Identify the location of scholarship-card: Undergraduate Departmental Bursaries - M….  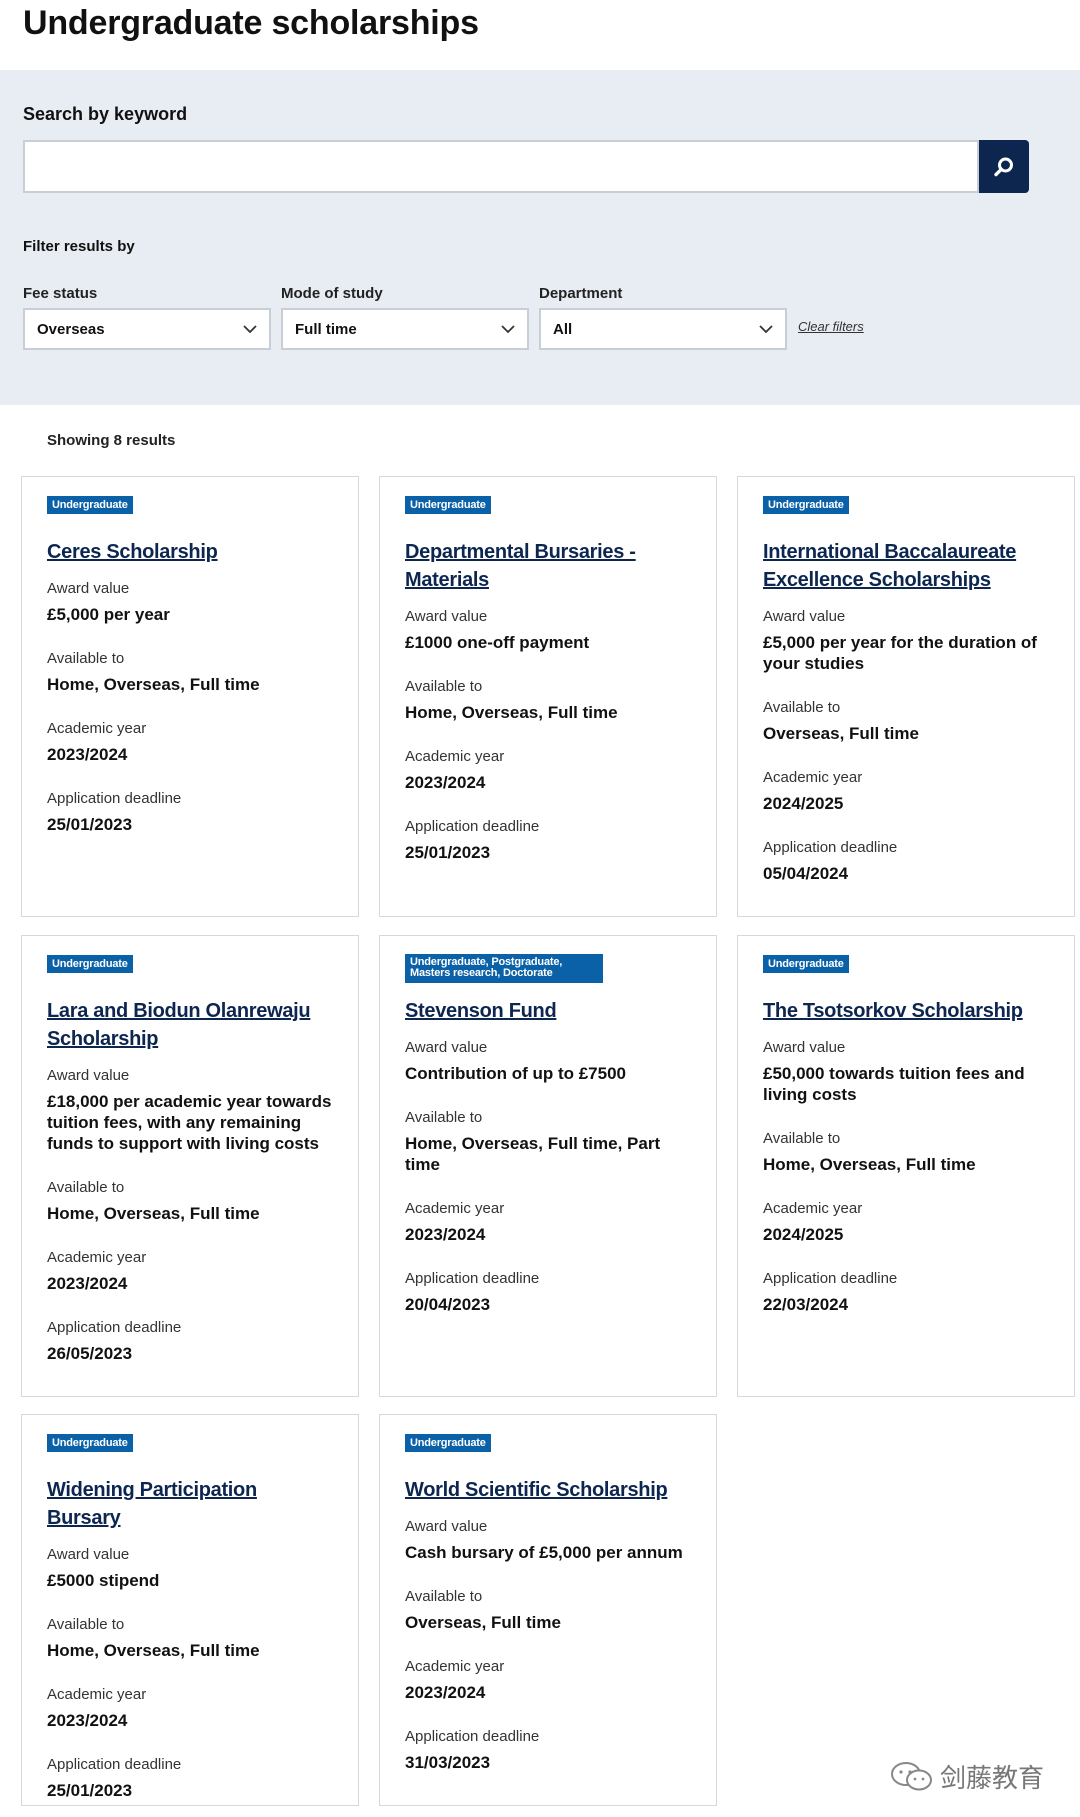
(548, 696).